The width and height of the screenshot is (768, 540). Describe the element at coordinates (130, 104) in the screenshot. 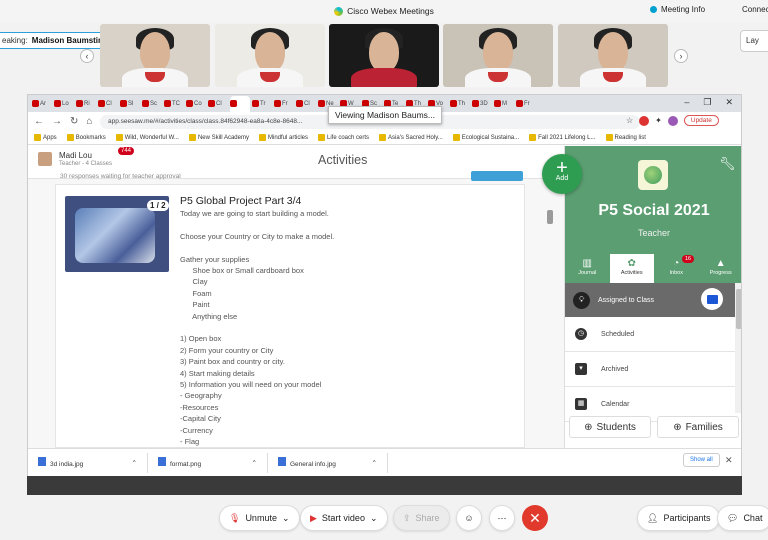

I see `browser-tab: Sl` at that location.